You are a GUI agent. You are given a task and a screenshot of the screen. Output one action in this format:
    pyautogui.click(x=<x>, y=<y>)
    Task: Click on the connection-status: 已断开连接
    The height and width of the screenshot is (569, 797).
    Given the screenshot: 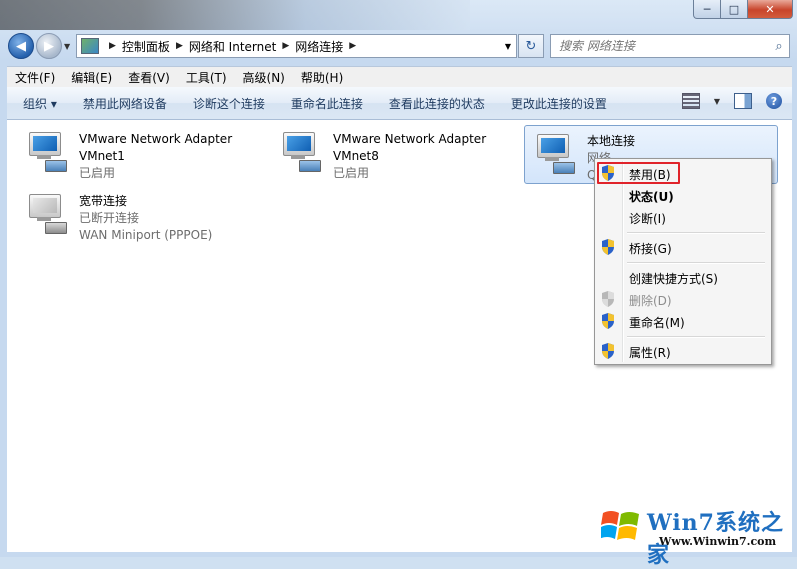 What is the action you would take?
    pyautogui.click(x=109, y=218)
    